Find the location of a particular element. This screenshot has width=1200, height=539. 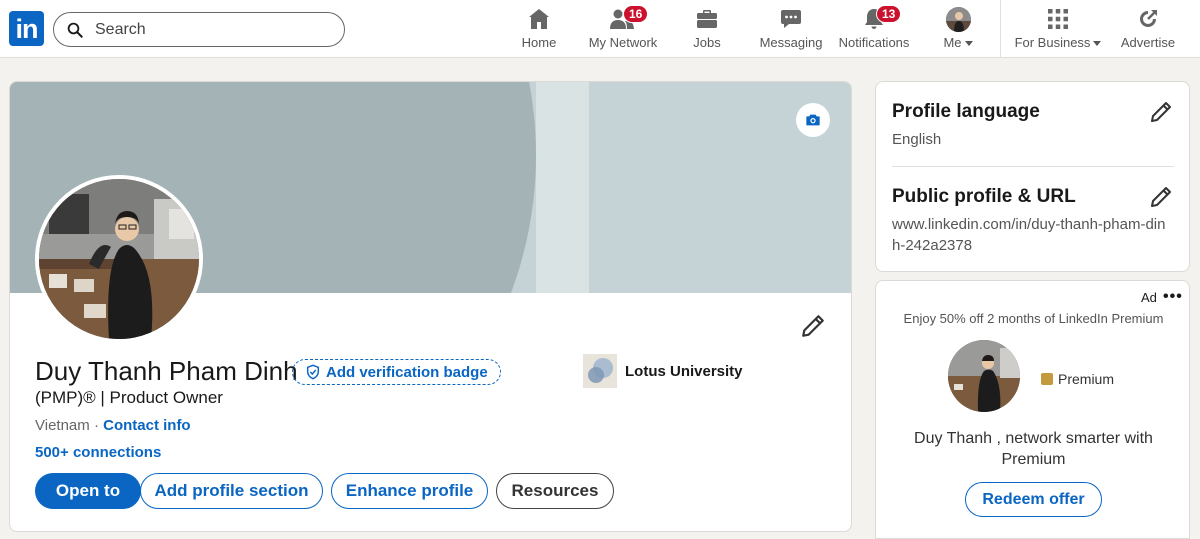

profile-photo is located at coordinates (119, 259).